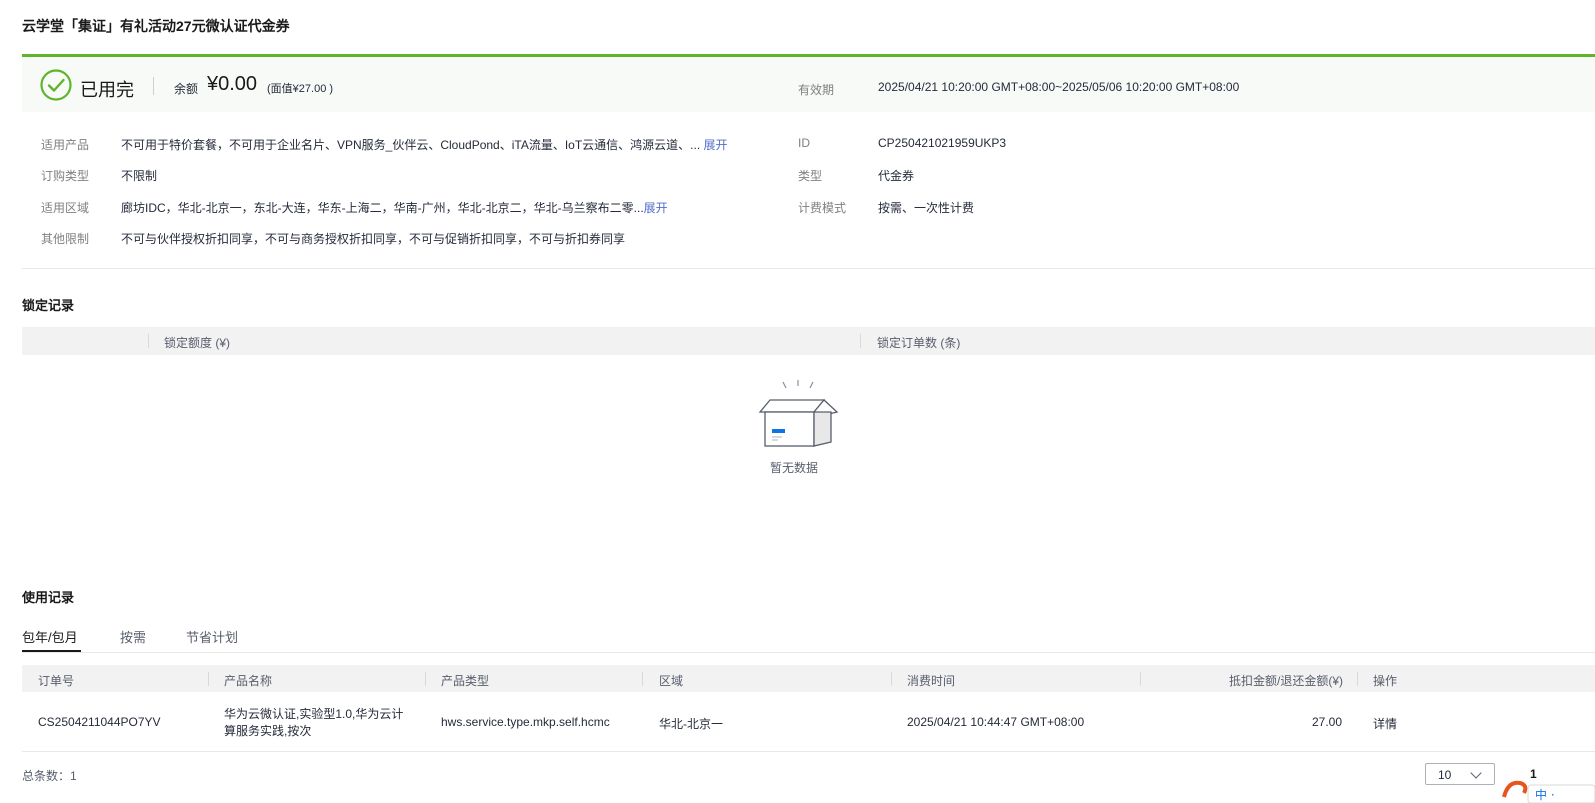 The image size is (1595, 803). Describe the element at coordinates (804, 143) in the screenshot. I see `id-label: ID` at that location.